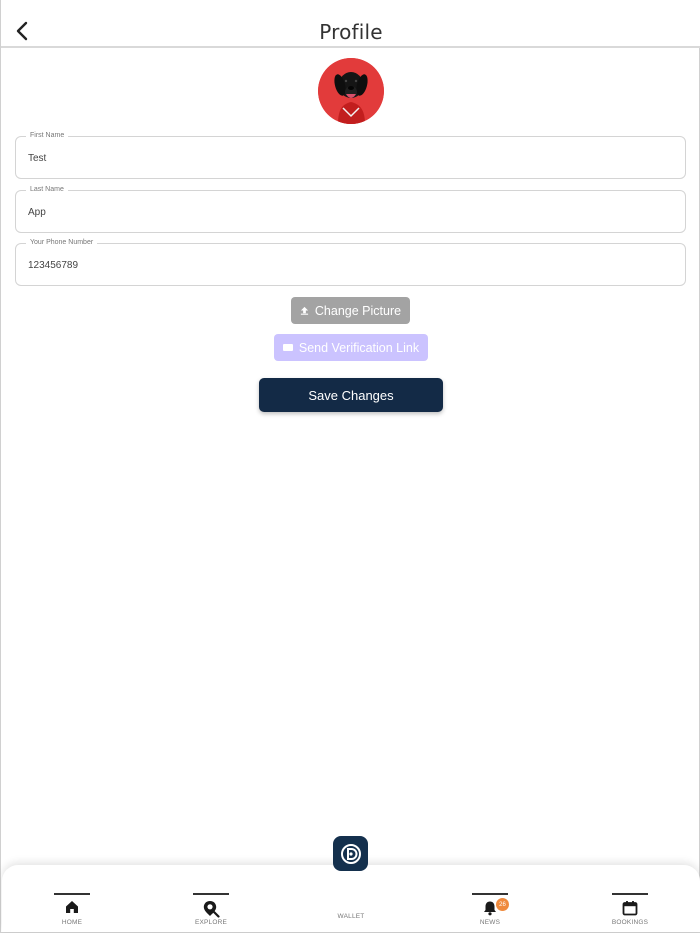  I want to click on first-name-input, so click(348, 158).